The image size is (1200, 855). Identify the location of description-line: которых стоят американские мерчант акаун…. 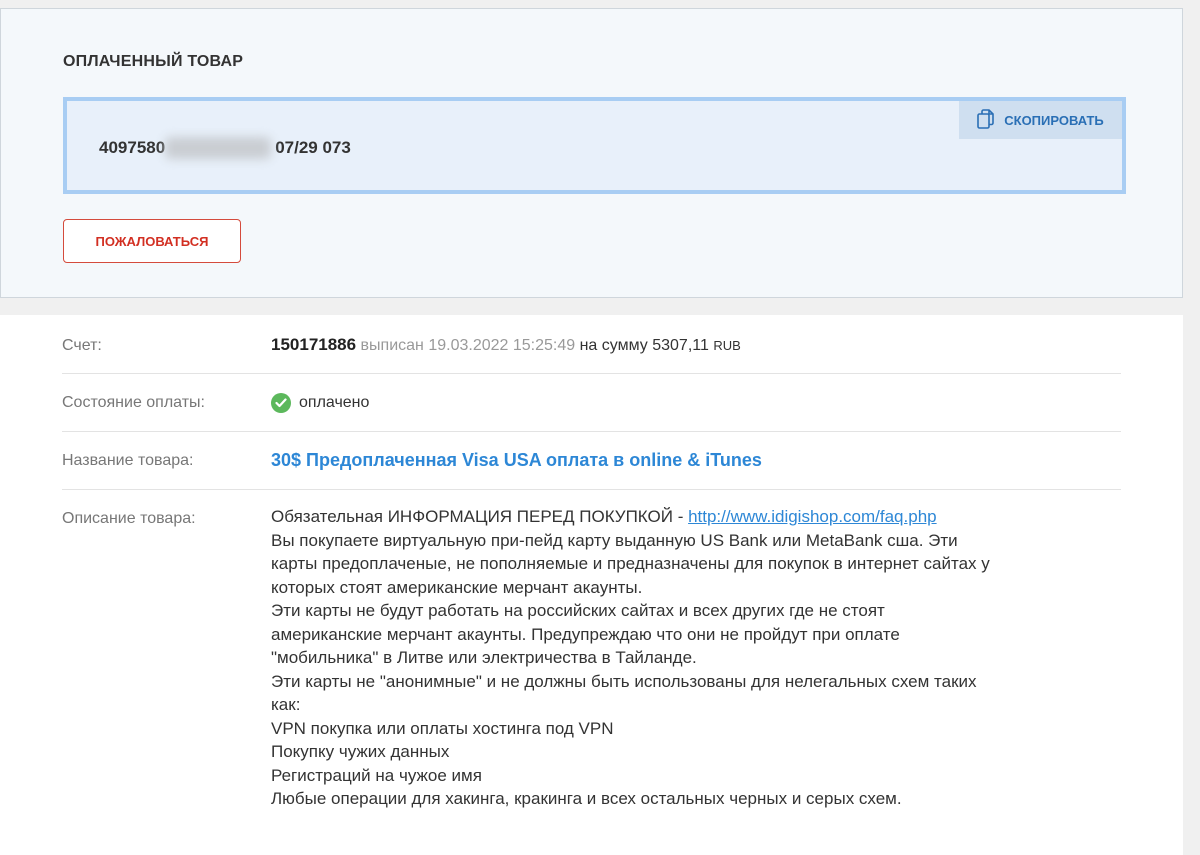
(457, 587).